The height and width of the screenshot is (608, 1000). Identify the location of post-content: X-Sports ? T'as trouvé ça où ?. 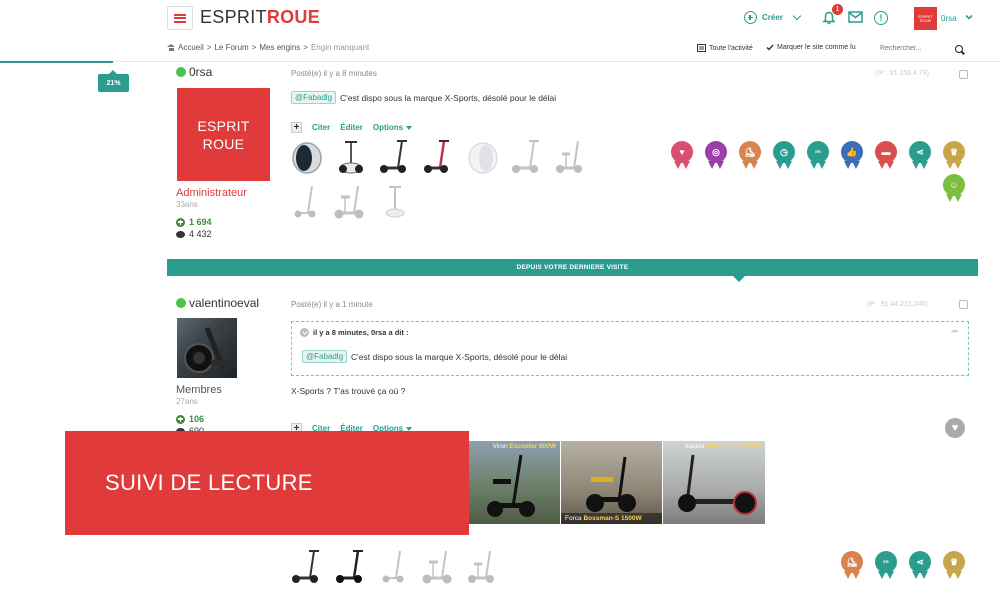
(348, 391).